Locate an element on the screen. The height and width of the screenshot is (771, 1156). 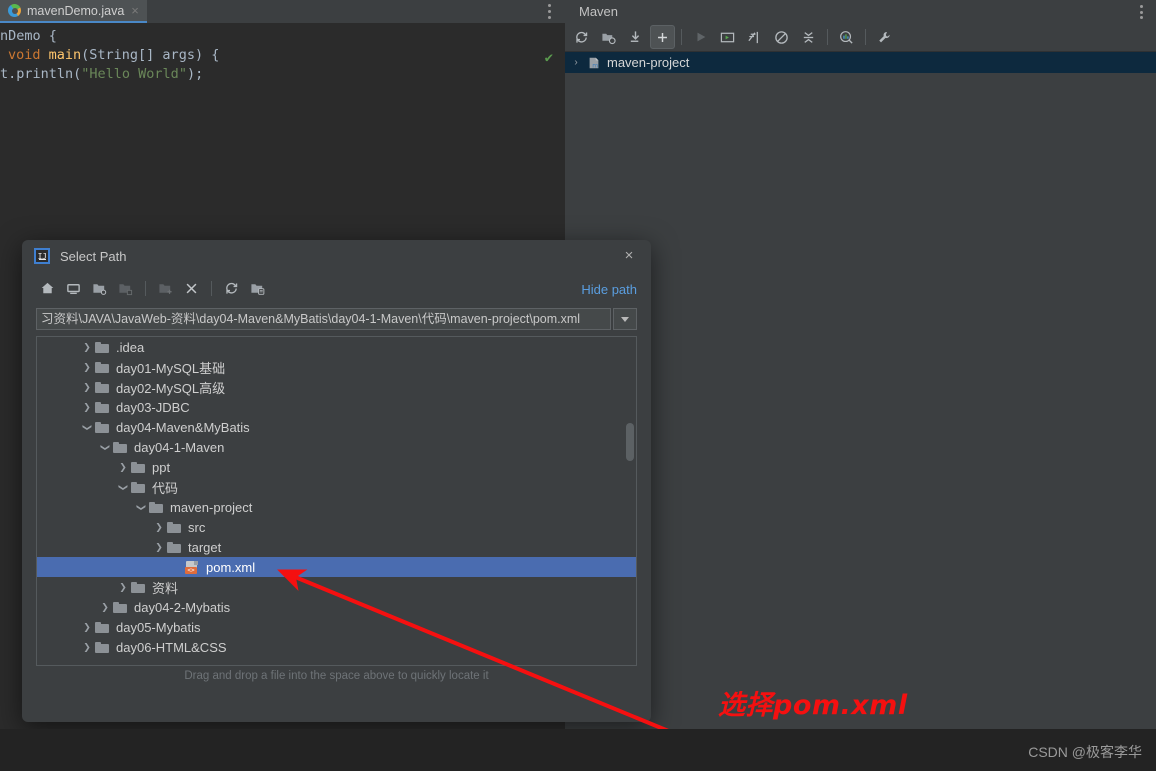
maven-settings-icon is located at coordinates (884, 37).